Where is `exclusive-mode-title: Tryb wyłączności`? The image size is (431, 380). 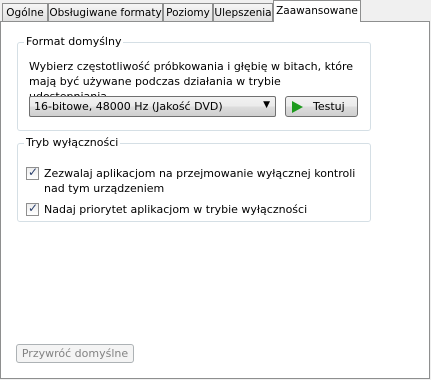
exclusive-mode-title: Tryb wyłączności is located at coordinates (72, 142).